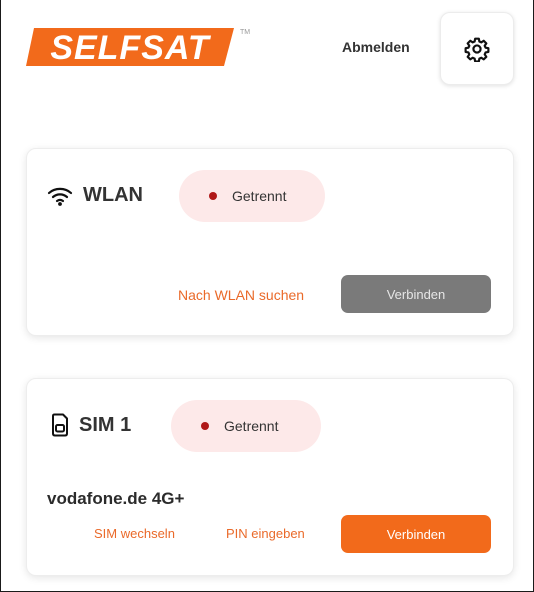  Describe the element at coordinates (265, 533) in the screenshot. I see `enter-pin-link: PIN eingeben` at that location.